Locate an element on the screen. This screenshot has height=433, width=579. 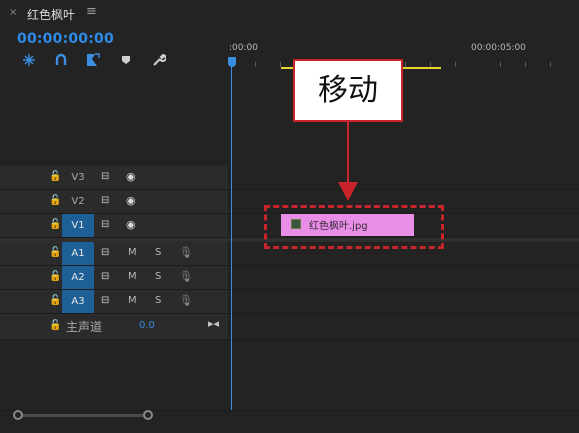
scrollbar-end-handle is located at coordinates (148, 415).